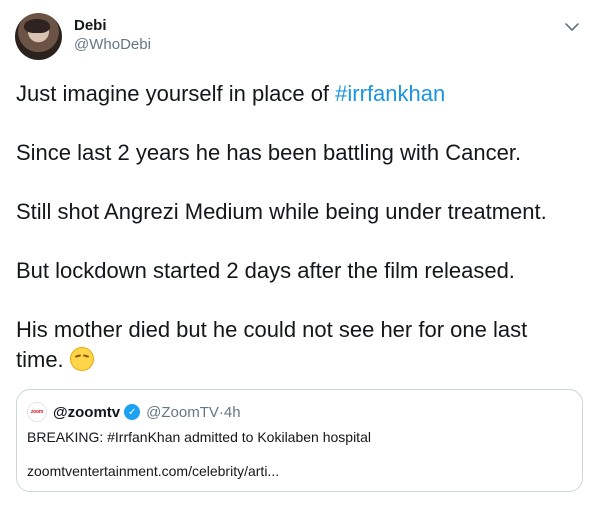 The image size is (604, 510). I want to click on zoomtv-logo-icon: zoom, so click(37, 412).